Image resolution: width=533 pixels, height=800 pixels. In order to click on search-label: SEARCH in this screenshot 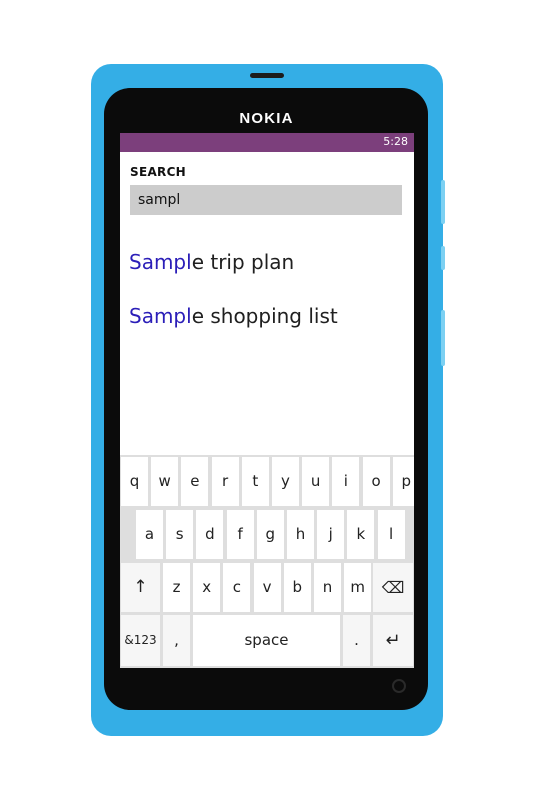, I will do `click(158, 172)`.